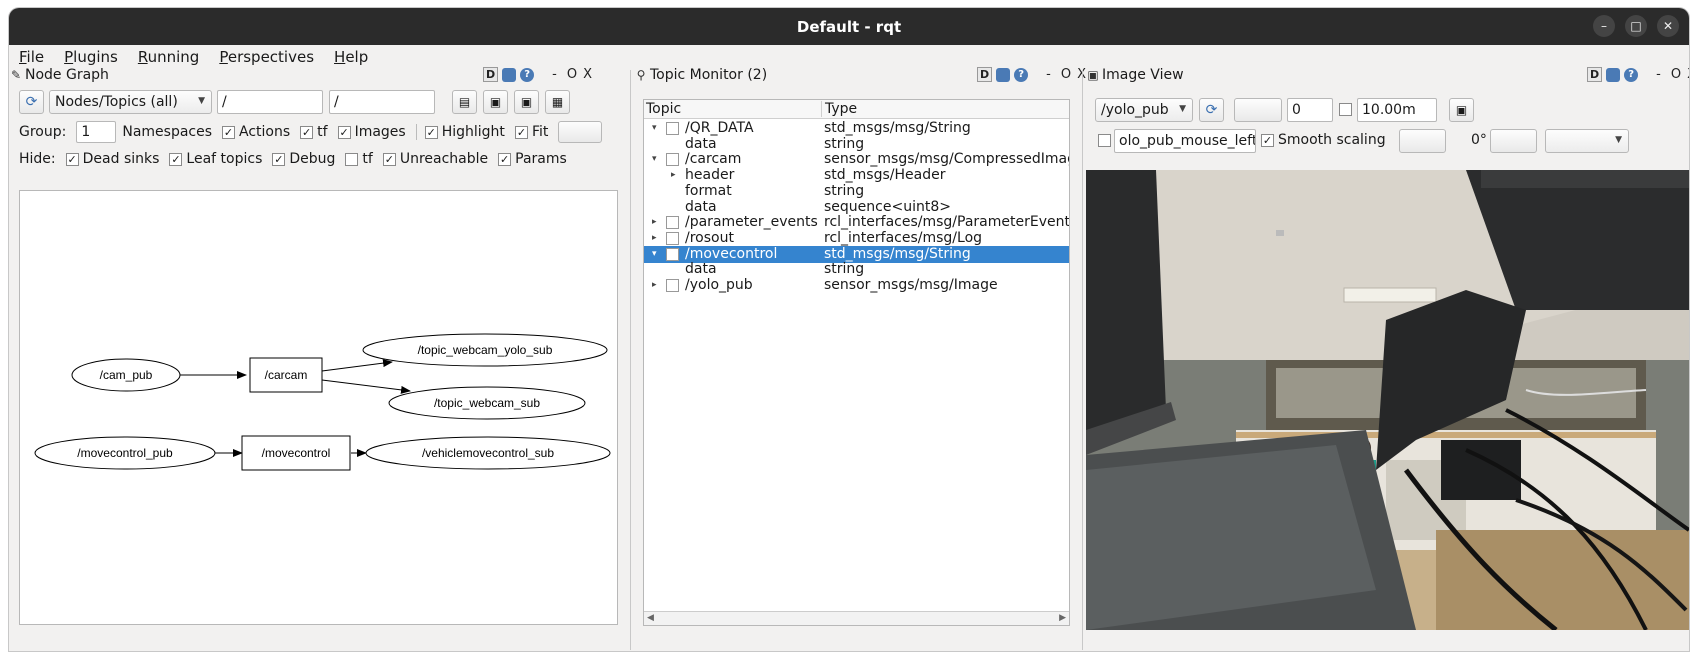 This screenshot has width=1698, height=658. Describe the element at coordinates (72, 159) in the screenshot. I see `dead-sinks-checkbox: ✓` at that location.